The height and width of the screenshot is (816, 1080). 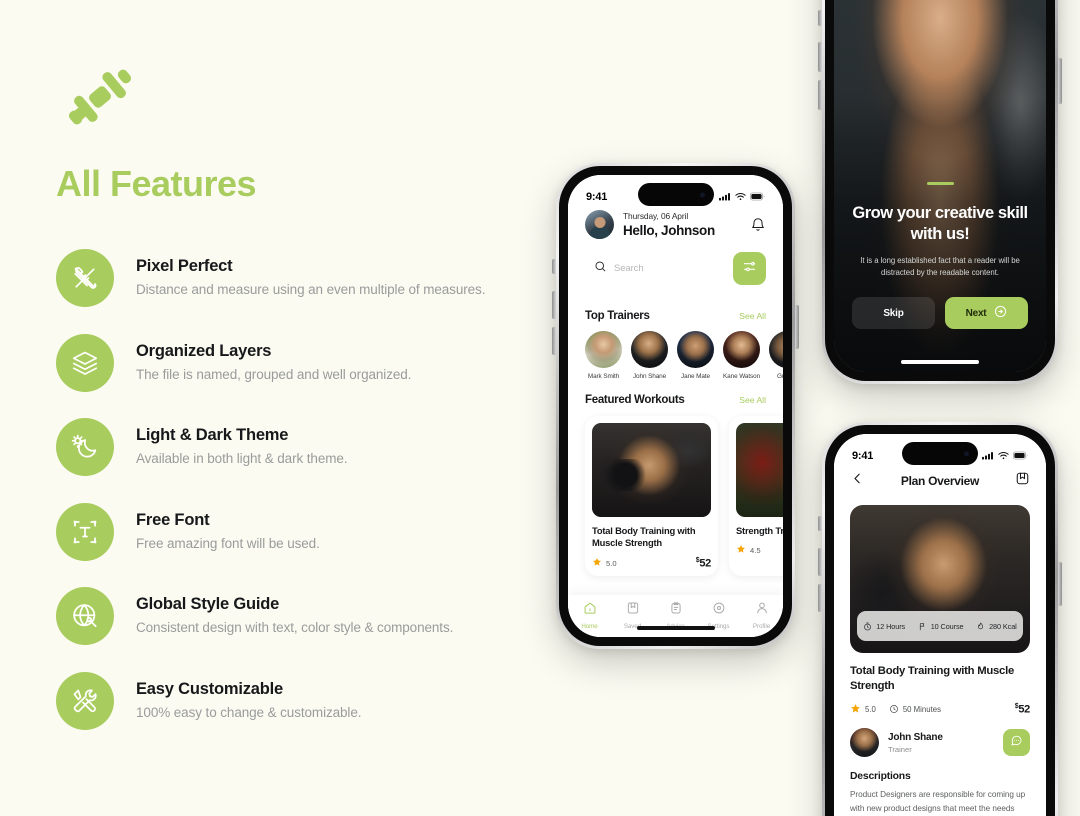 What do you see at coordinates (863, 709) in the screenshot?
I see `plan-rating: 5.0` at bounding box center [863, 709].